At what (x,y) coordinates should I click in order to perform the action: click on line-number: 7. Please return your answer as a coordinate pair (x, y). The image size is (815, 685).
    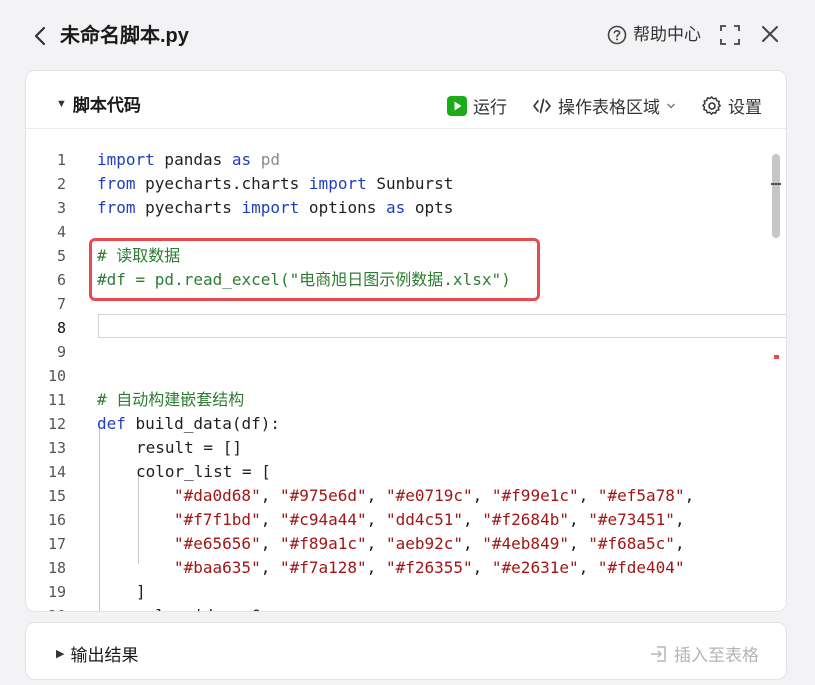
    Looking at the image, I should click on (61, 304).